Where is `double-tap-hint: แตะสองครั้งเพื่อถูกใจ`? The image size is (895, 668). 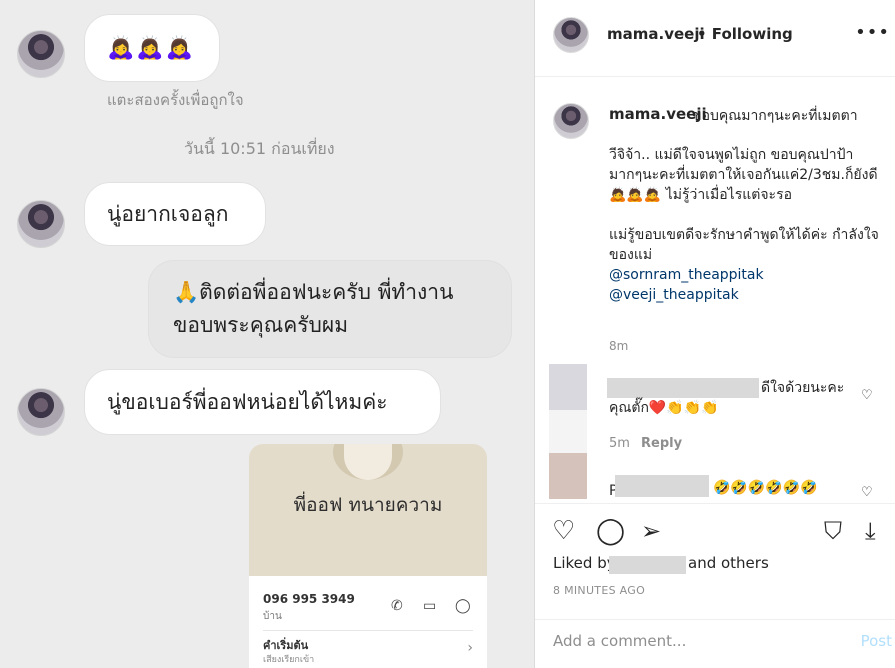
double-tap-hint: แตะสองครั้งเพื่อถูกใจ is located at coordinates (175, 100).